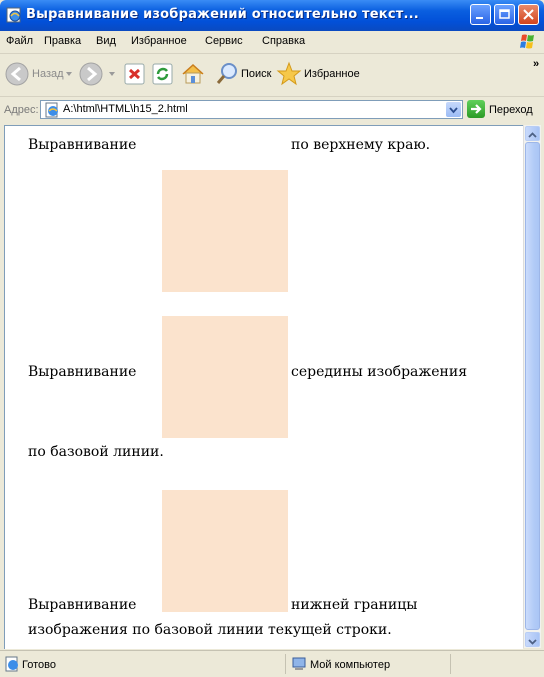 The height and width of the screenshot is (677, 544). What do you see at coordinates (272, 75) in the screenshot?
I see `toolbar: Назад Поиск Избранное »` at bounding box center [272, 75].